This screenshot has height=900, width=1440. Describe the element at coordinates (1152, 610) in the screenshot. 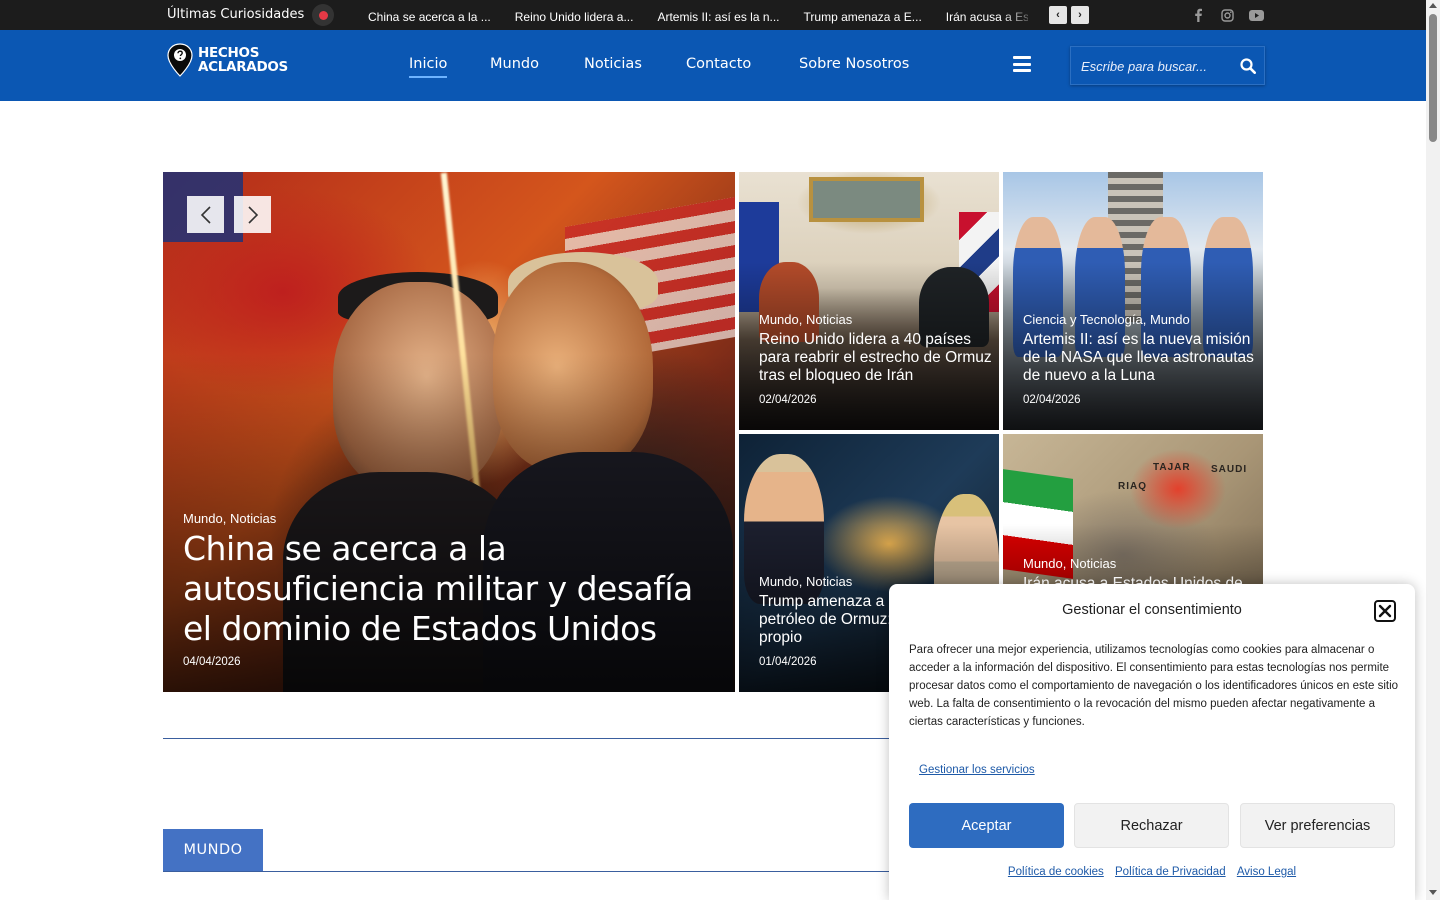

I see `consent-title: Gestionar el consentimiento` at that location.